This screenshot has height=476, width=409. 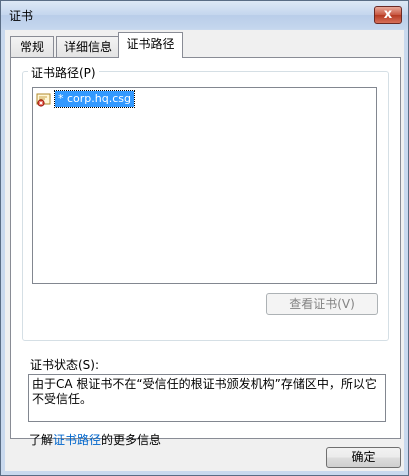 What do you see at coordinates (32, 47) in the screenshot?
I see `tab-general: 常规` at bounding box center [32, 47].